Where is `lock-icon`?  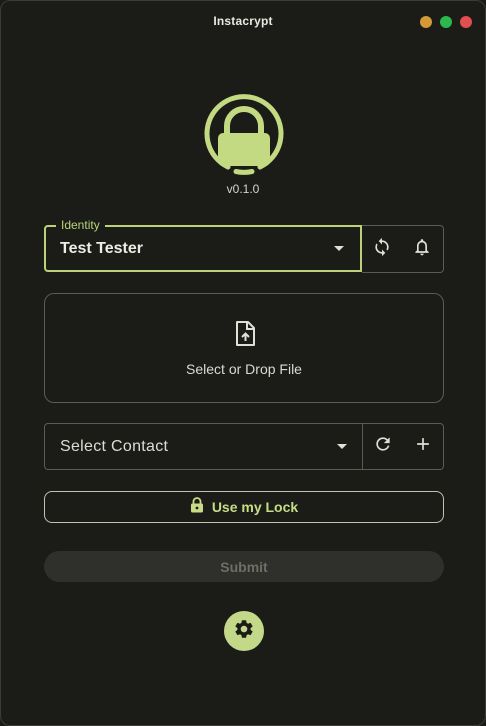 lock-icon is located at coordinates (197, 507).